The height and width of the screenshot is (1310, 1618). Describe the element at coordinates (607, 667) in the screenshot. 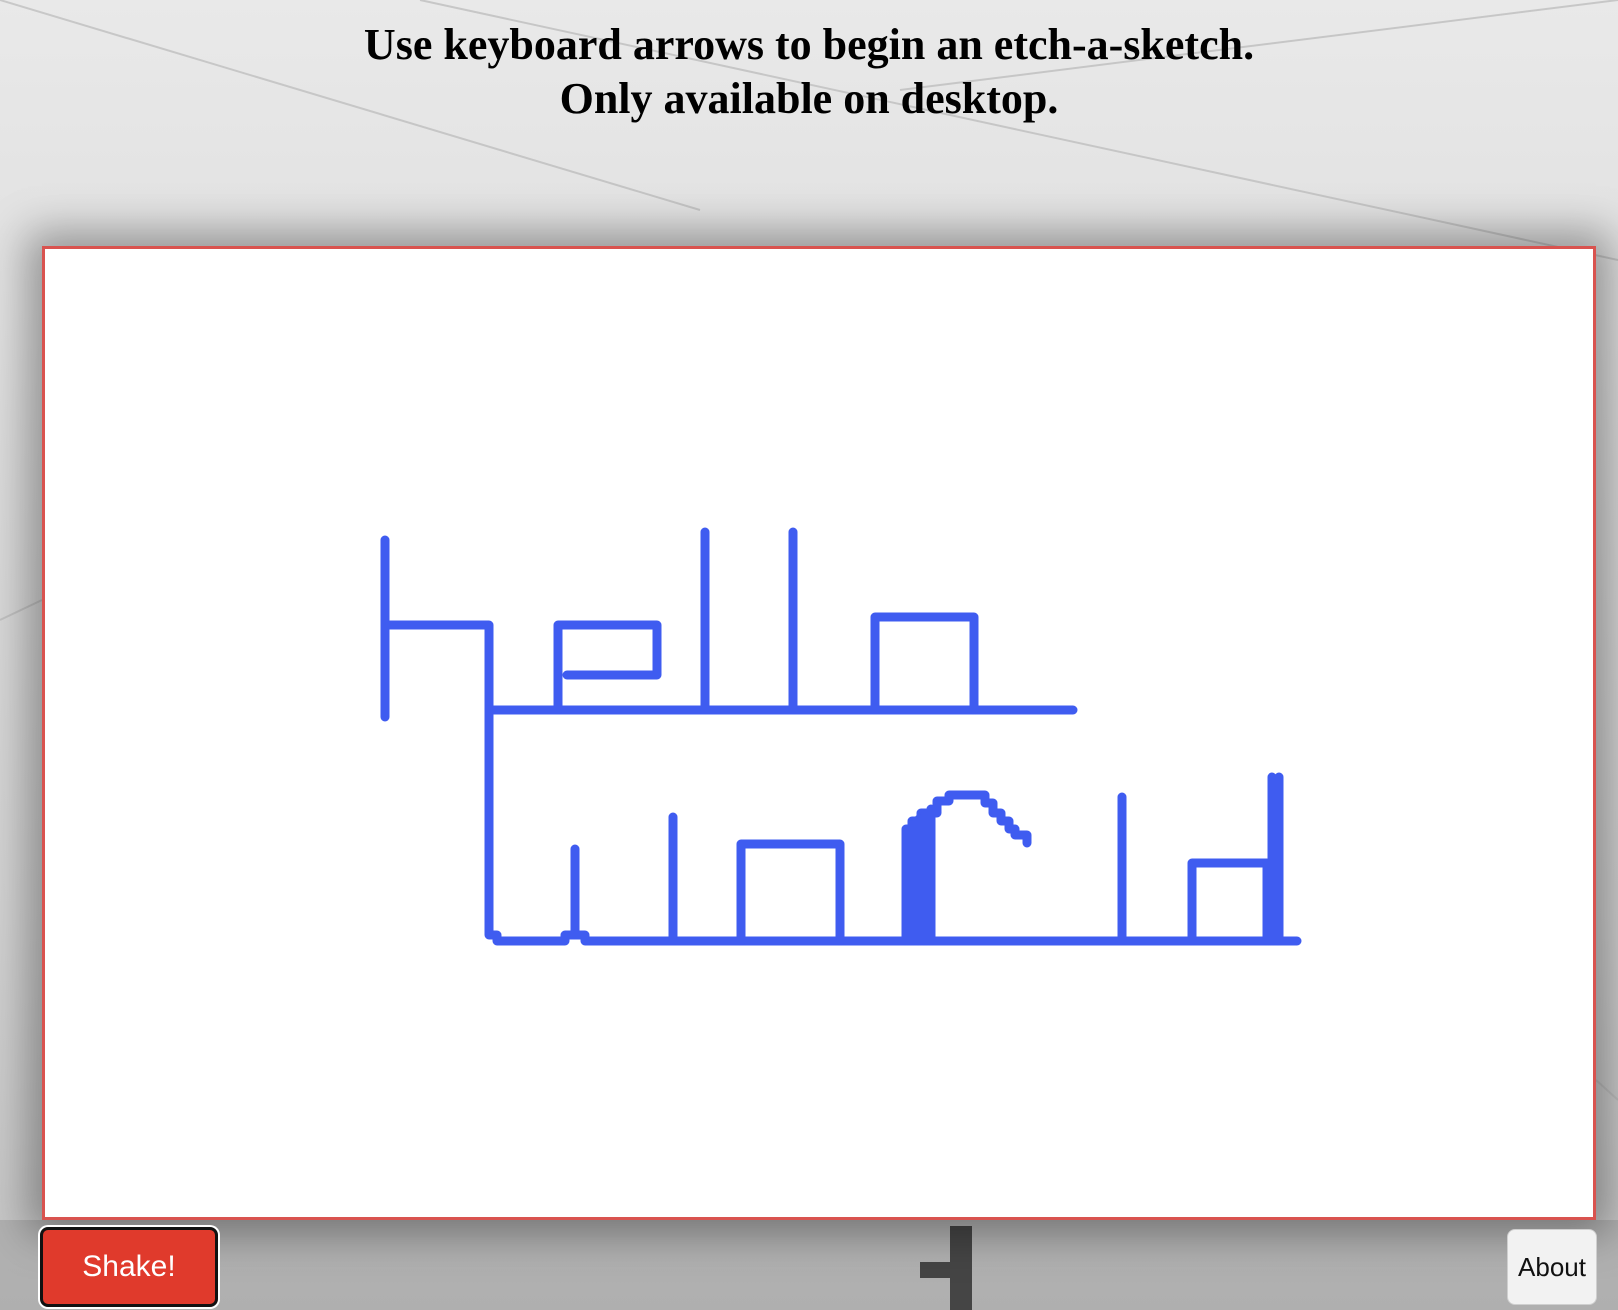

I see `stroke-letter-e` at that location.